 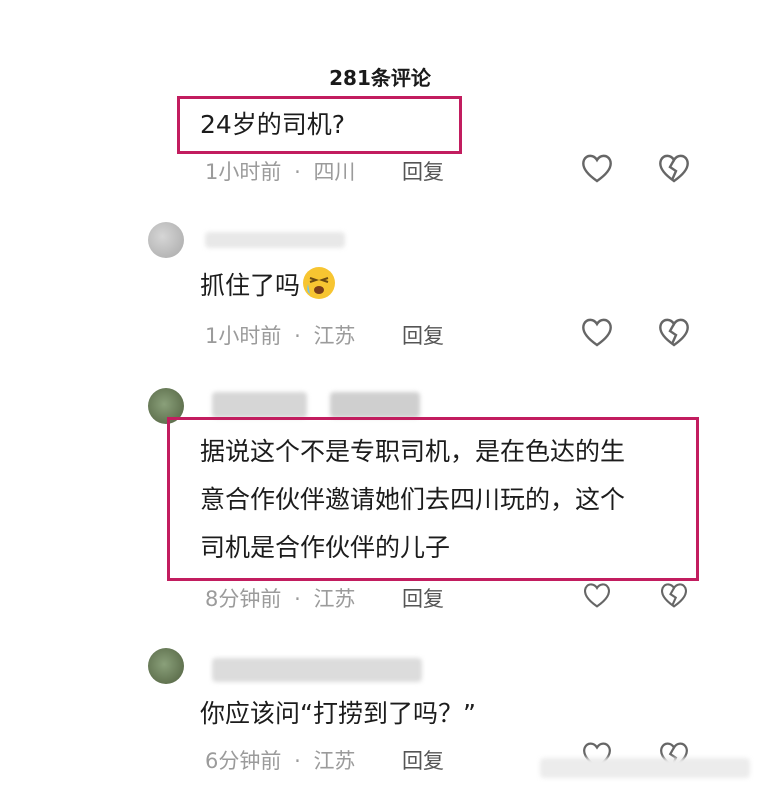 I want to click on comment-meta: 1小时前 · 江苏, so click(x=280, y=335).